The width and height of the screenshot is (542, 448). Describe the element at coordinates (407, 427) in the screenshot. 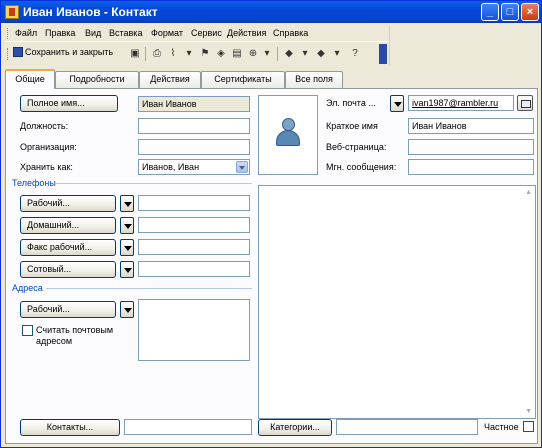

I see `categories-field` at that location.